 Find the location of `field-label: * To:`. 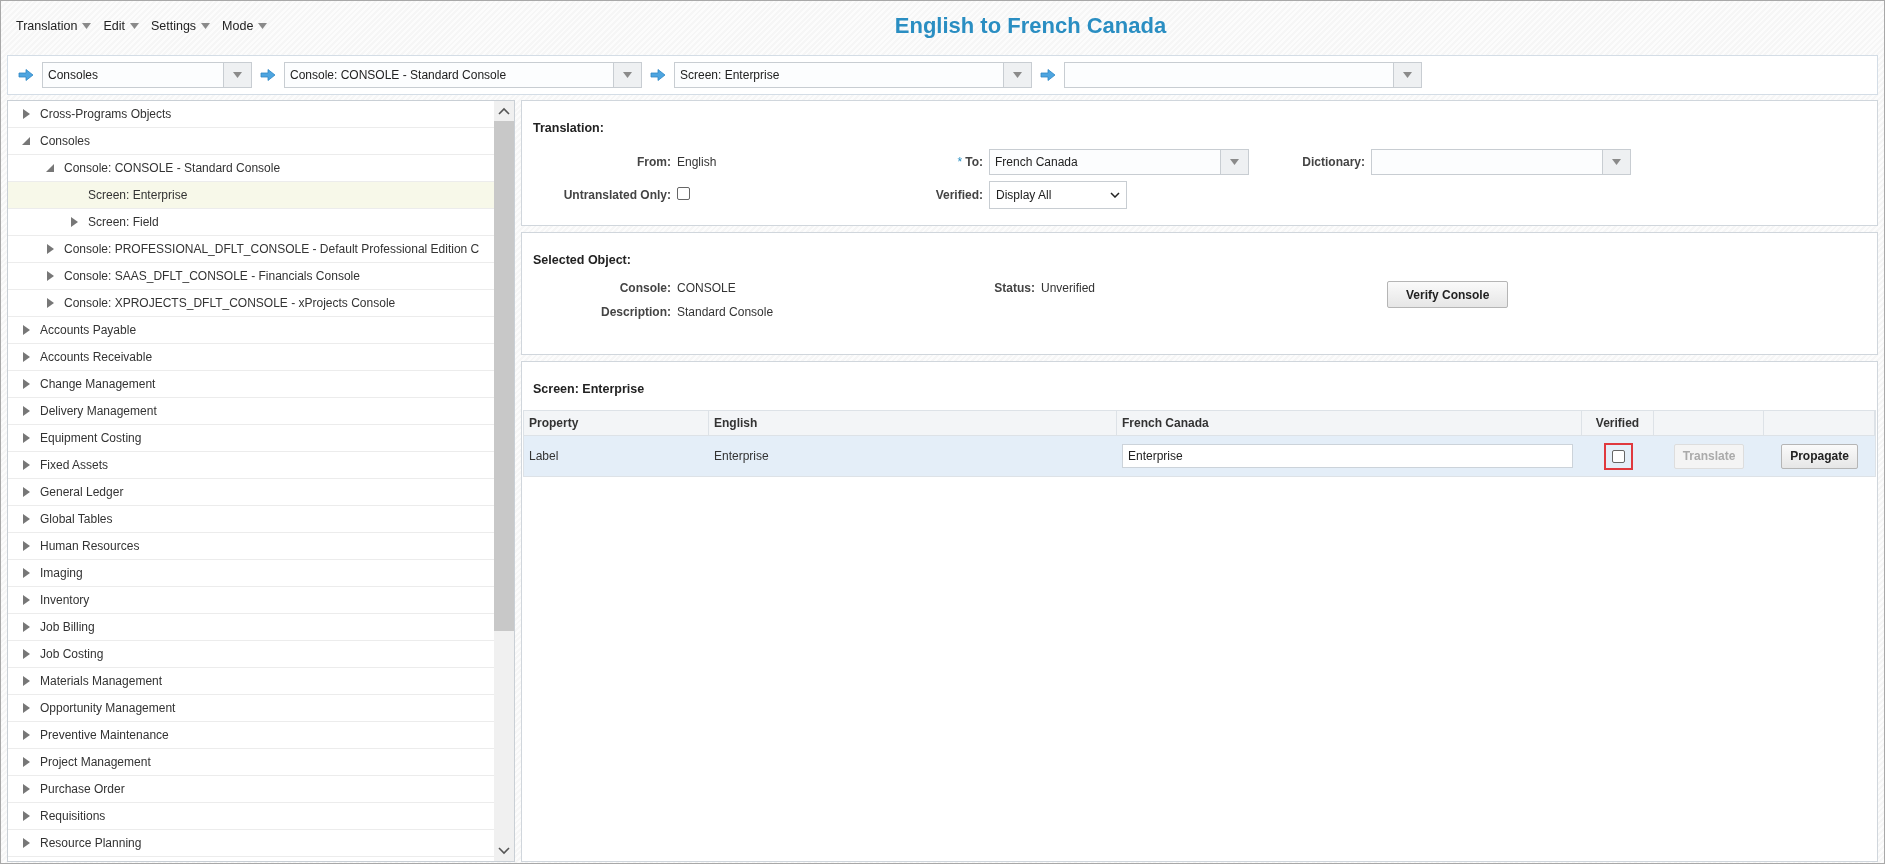

field-label: * To: is located at coordinates (970, 162).